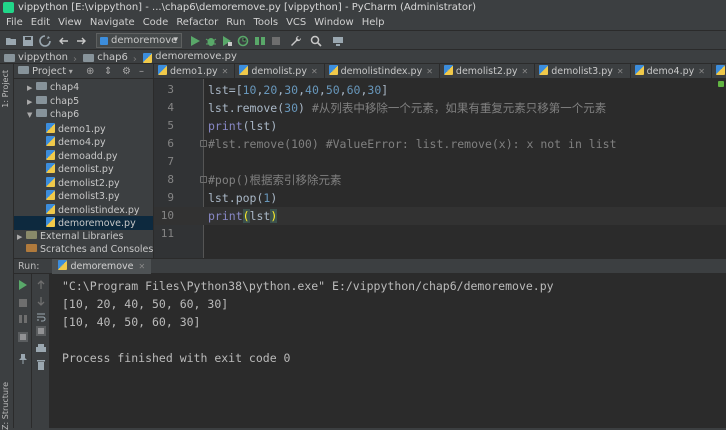 Image resolution: width=726 pixels, height=430 pixels. What do you see at coordinates (195, 41) in the screenshot?
I see `run-icon` at bounding box center [195, 41].